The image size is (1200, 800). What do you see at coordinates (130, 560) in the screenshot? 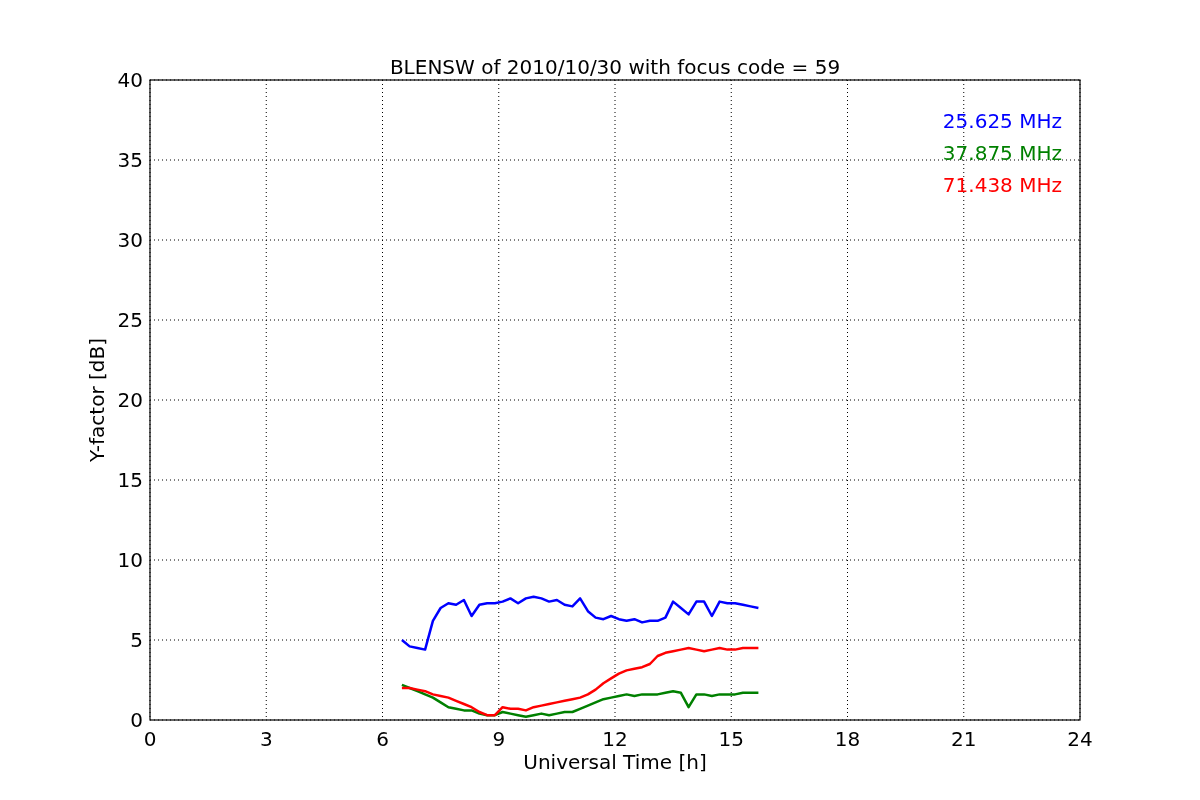
I see `y-tick-label: 10` at bounding box center [130, 560].